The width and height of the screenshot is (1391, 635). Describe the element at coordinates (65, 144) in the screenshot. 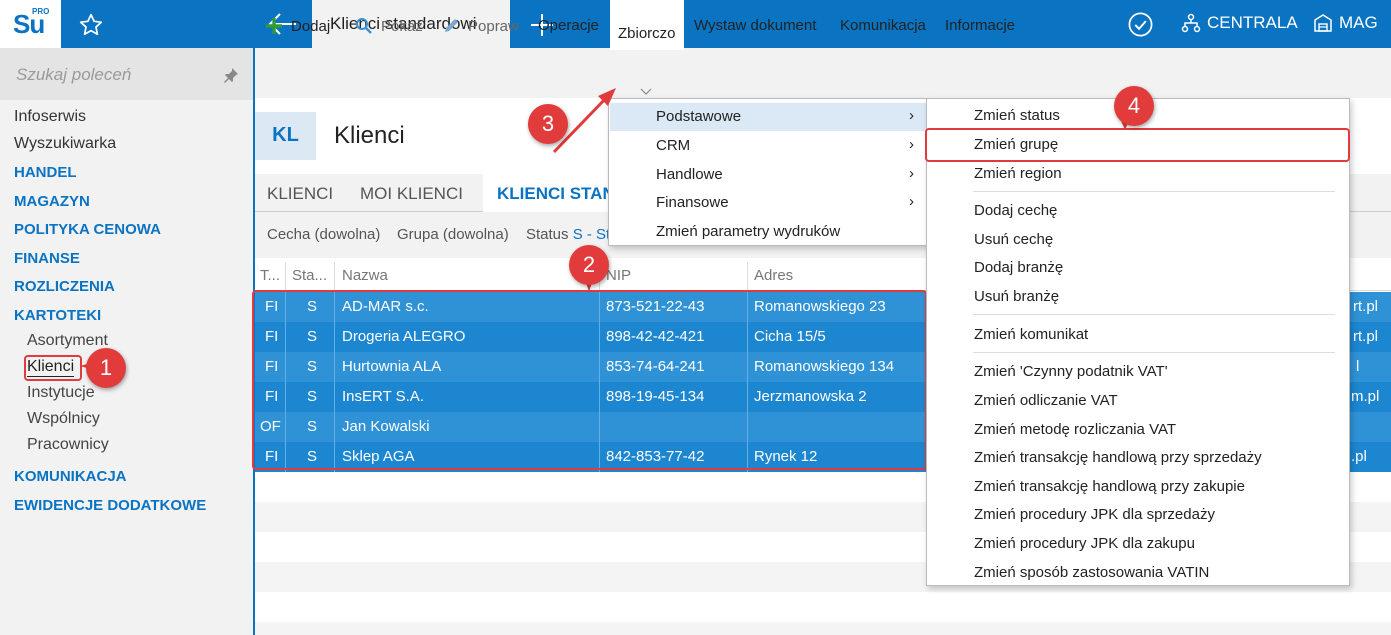

I see `sidebar-item-wyszukiwarka: Wyszukiwarka` at that location.